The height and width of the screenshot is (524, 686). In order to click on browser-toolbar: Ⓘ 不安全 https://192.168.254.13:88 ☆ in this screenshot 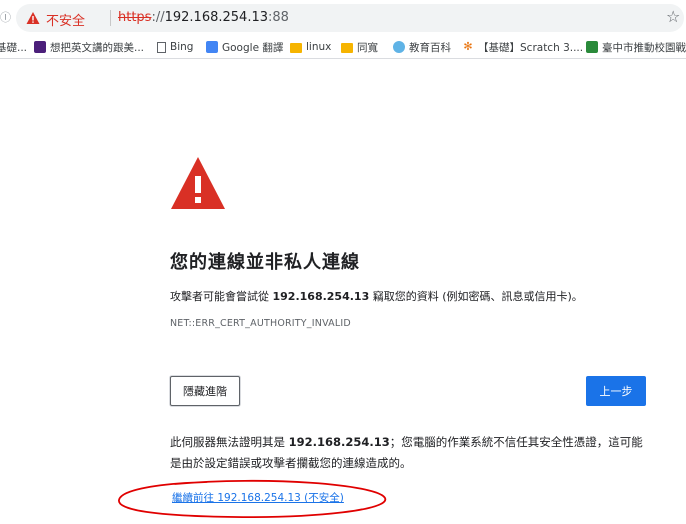, I will do `click(343, 18)`.